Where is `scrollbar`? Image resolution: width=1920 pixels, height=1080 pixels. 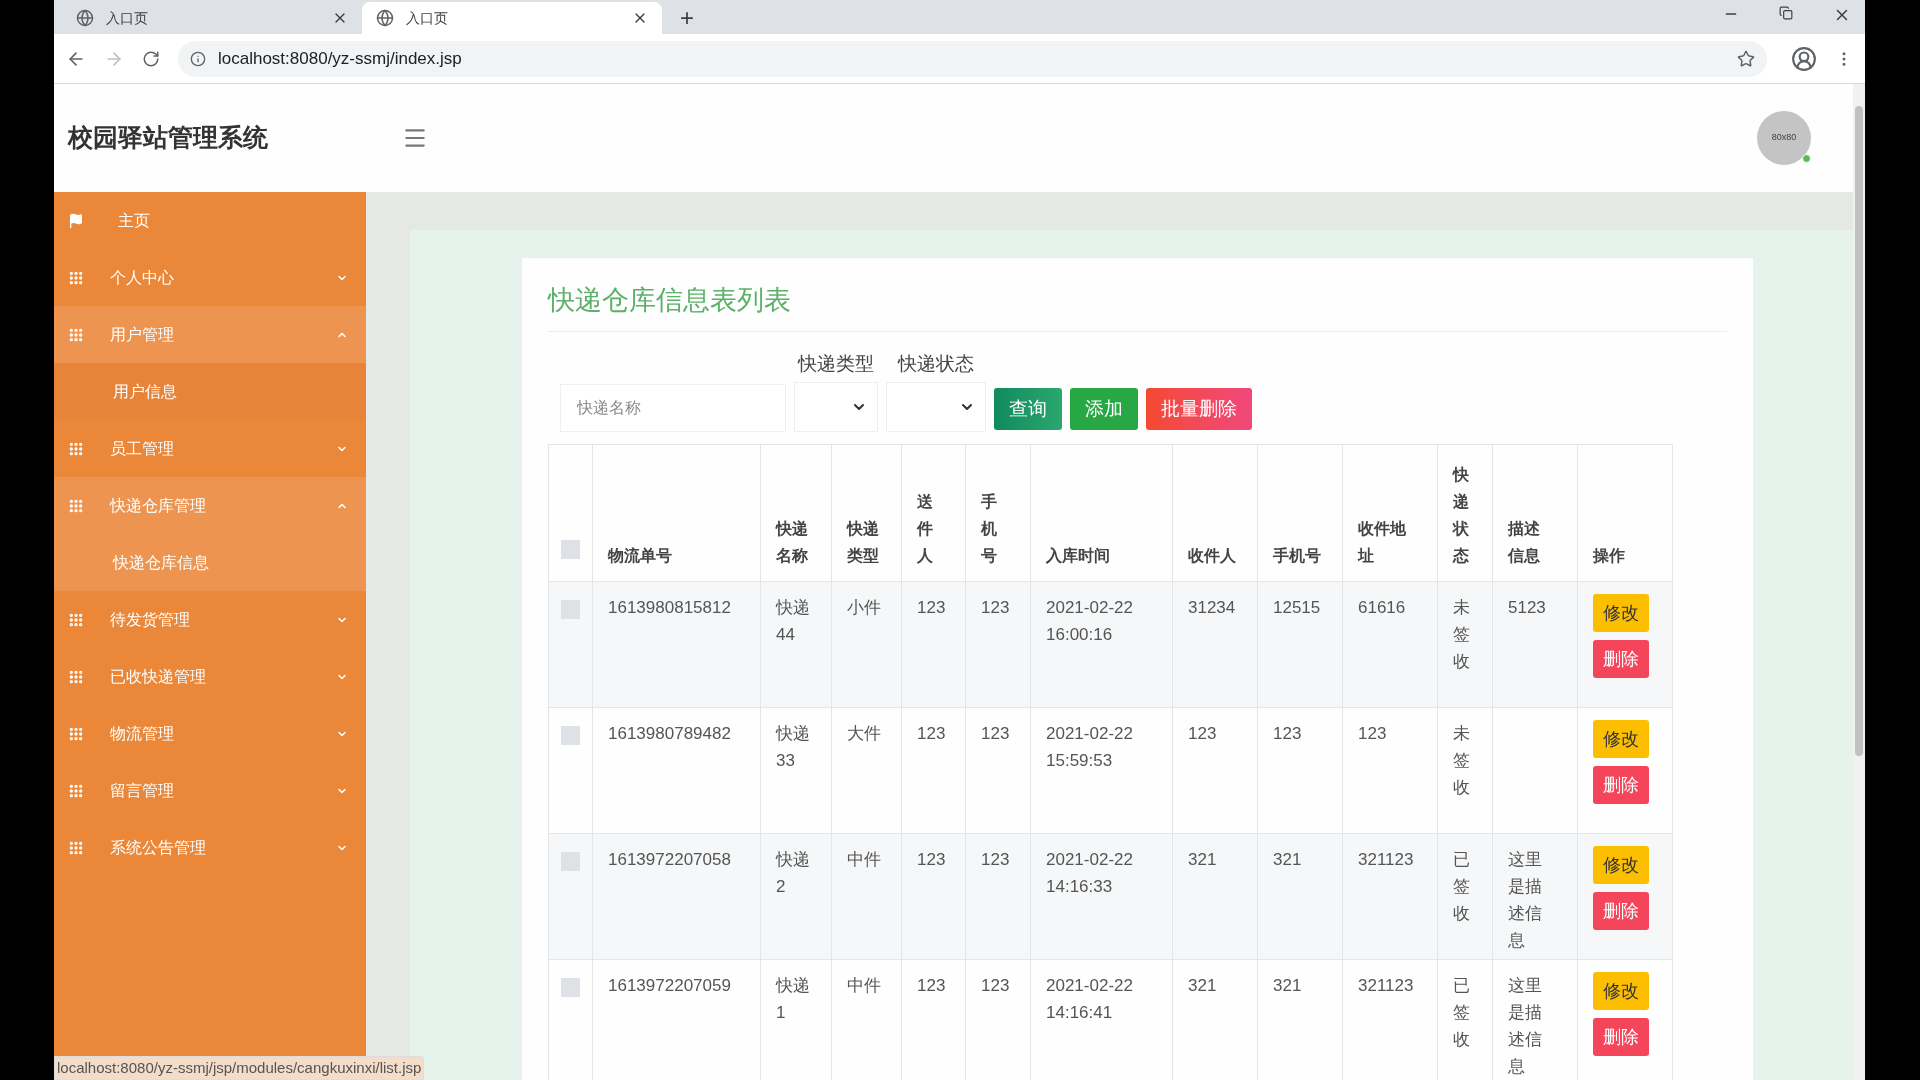
scrollbar is located at coordinates (1859, 582).